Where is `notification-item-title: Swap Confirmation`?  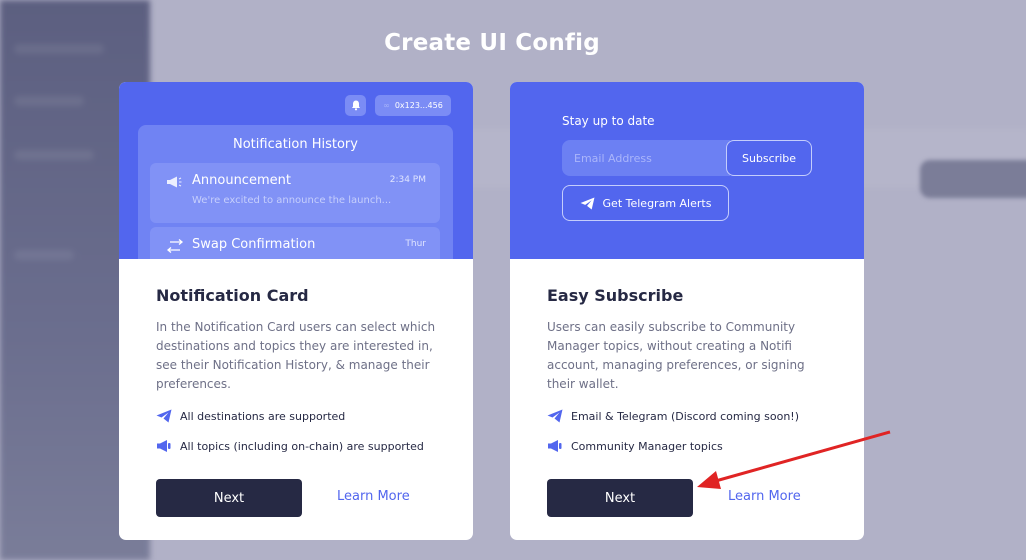
notification-item-title: Swap Confirmation is located at coordinates (254, 244).